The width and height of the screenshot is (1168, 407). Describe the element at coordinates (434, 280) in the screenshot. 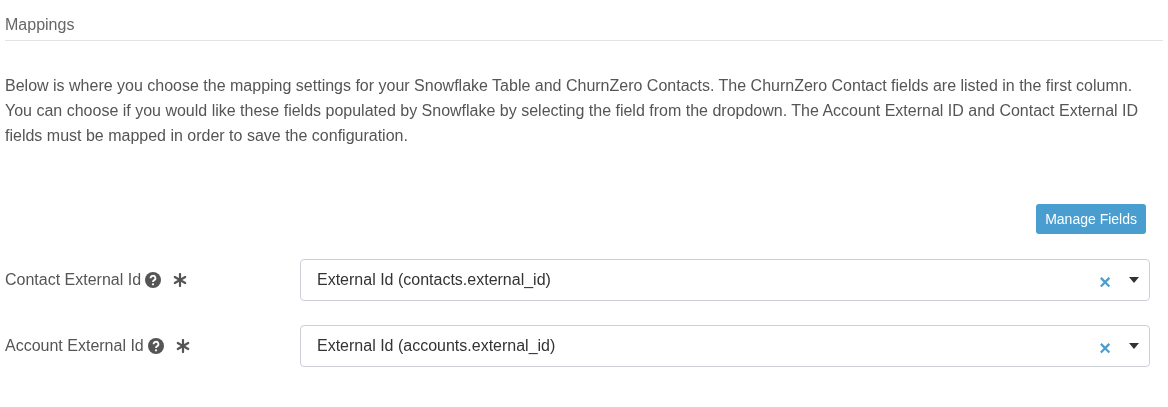

I see `dropdown-value: External Id (contacts.external_id)` at that location.